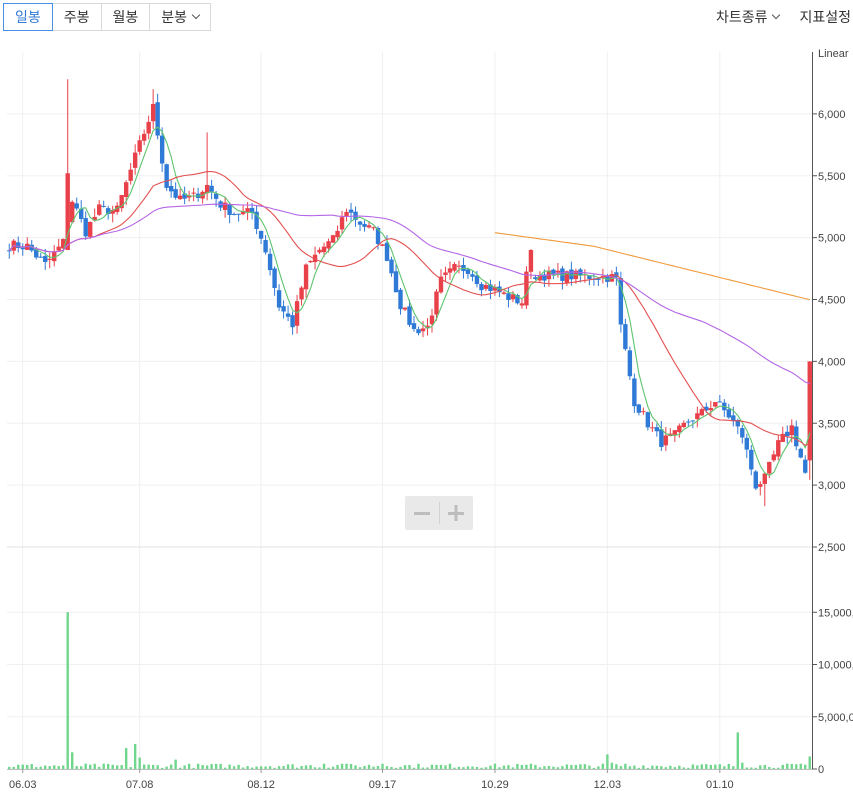 The height and width of the screenshot is (798, 853). What do you see at coordinates (76, 17) in the screenshot?
I see `tab-weekly: 주봉` at bounding box center [76, 17].